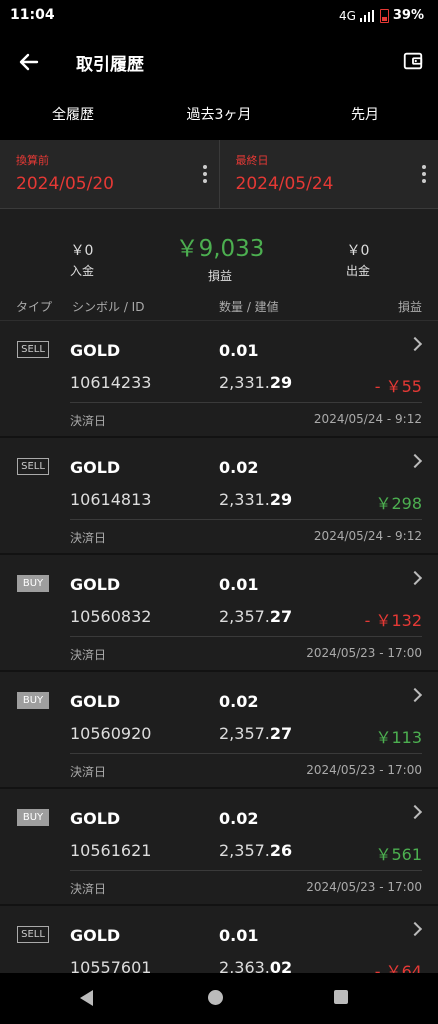  I want to click on profit-summary: ￥9,033 損益, so click(220, 256).